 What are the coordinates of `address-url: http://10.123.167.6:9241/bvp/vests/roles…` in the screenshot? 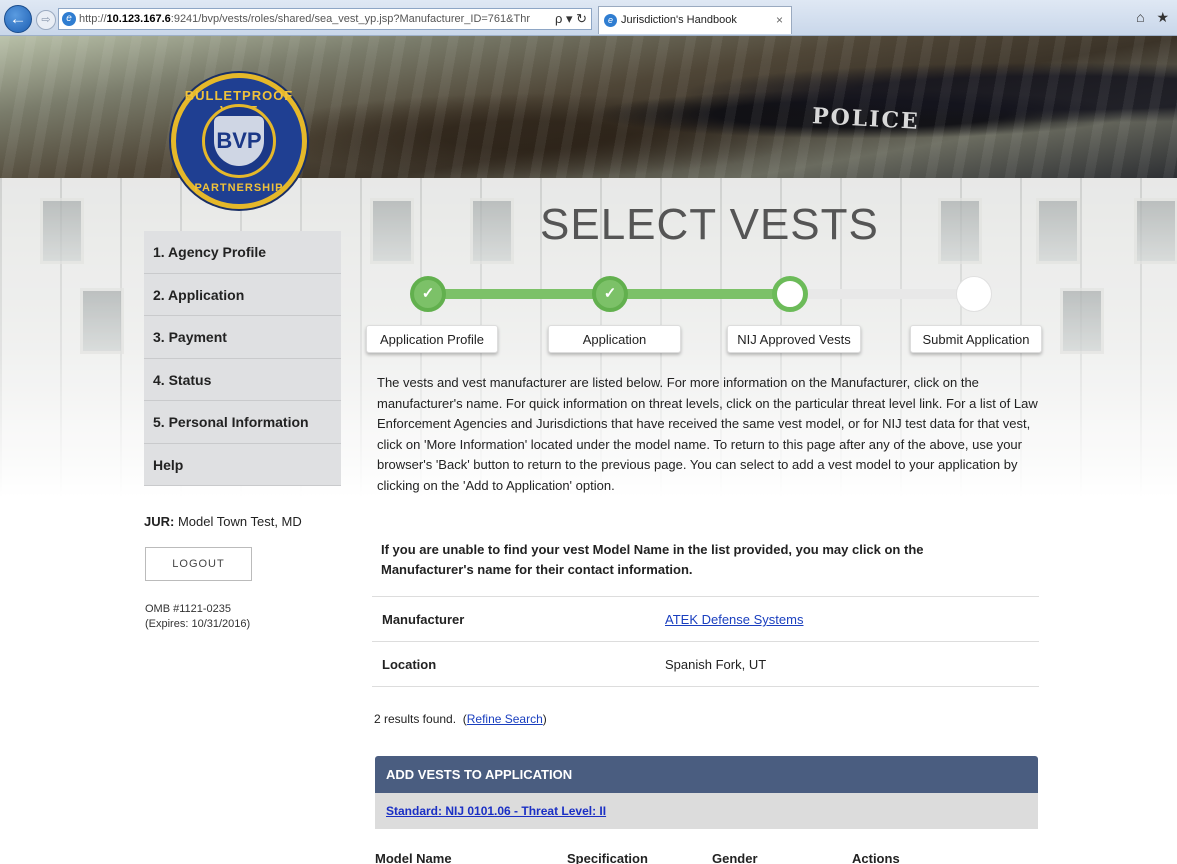 It's located at (304, 19).